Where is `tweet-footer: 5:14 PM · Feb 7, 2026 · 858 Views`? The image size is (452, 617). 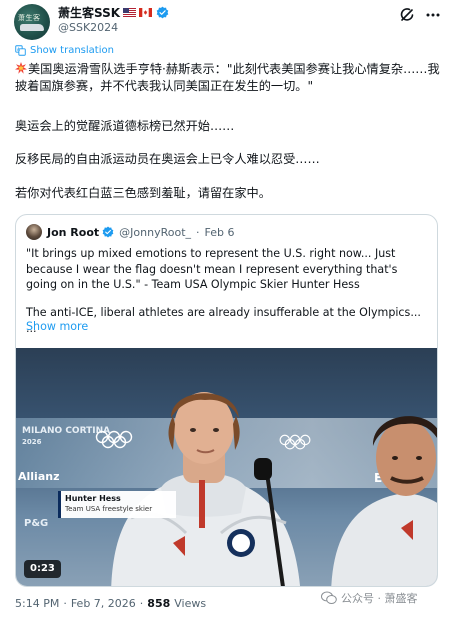 tweet-footer: 5:14 PM · Feb 7, 2026 · 858 Views is located at coordinates (110, 603).